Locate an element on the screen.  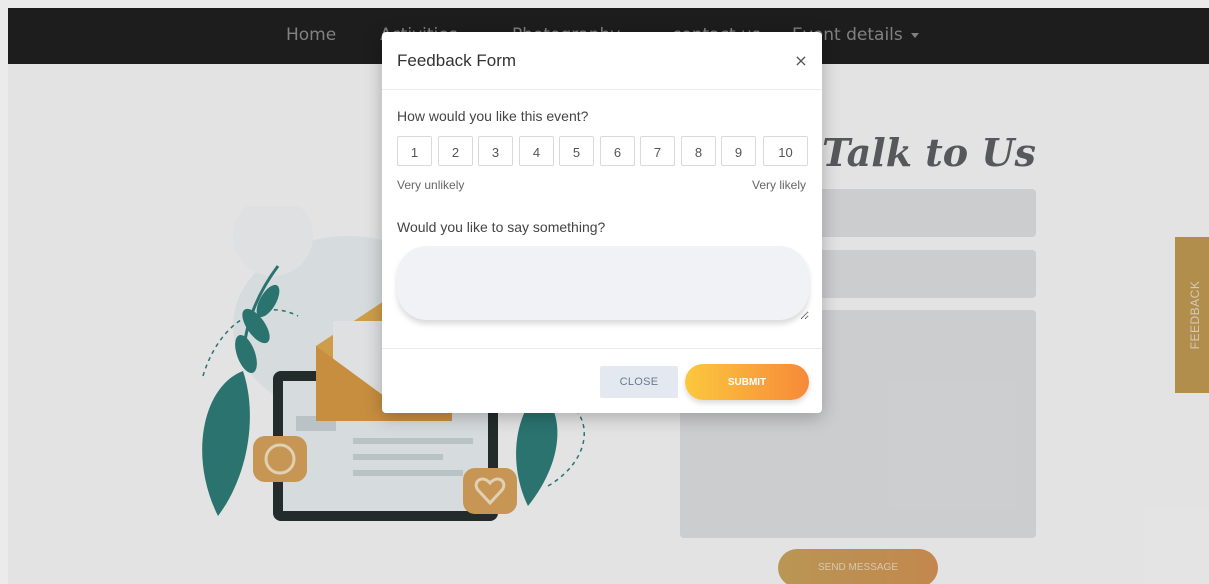
rating-option-9: 9 is located at coordinates (738, 151).